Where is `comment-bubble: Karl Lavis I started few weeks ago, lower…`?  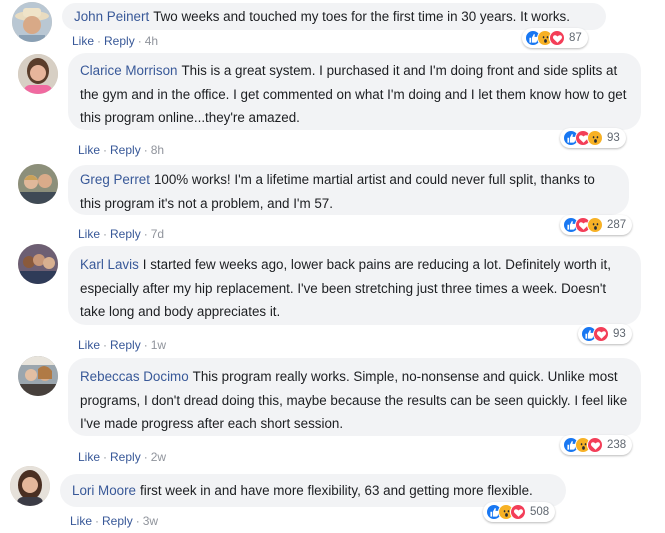
comment-bubble: Karl Lavis I started few weeks ago, lower… is located at coordinates (354, 285).